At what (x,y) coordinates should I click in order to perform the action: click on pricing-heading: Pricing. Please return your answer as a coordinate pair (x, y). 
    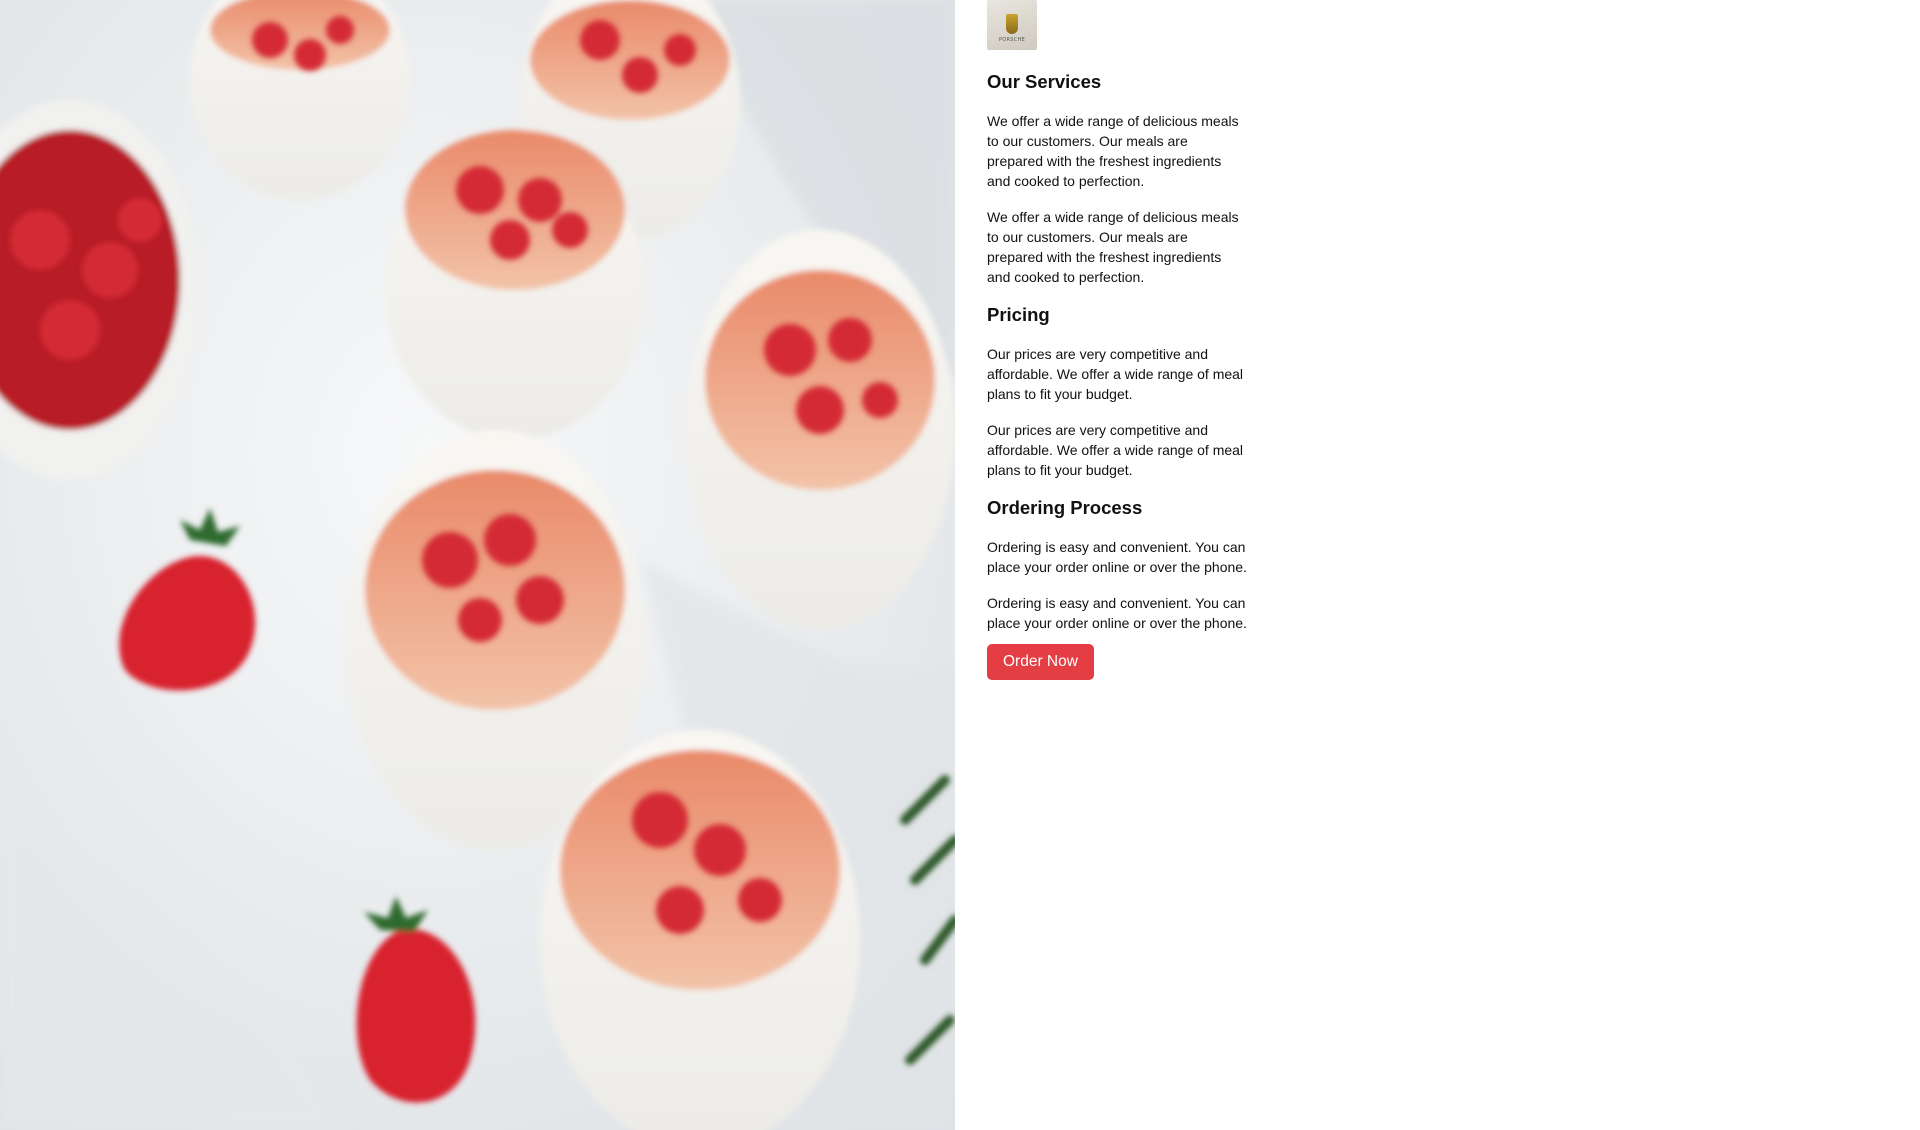
    Looking at the image, I should click on (1018, 314).